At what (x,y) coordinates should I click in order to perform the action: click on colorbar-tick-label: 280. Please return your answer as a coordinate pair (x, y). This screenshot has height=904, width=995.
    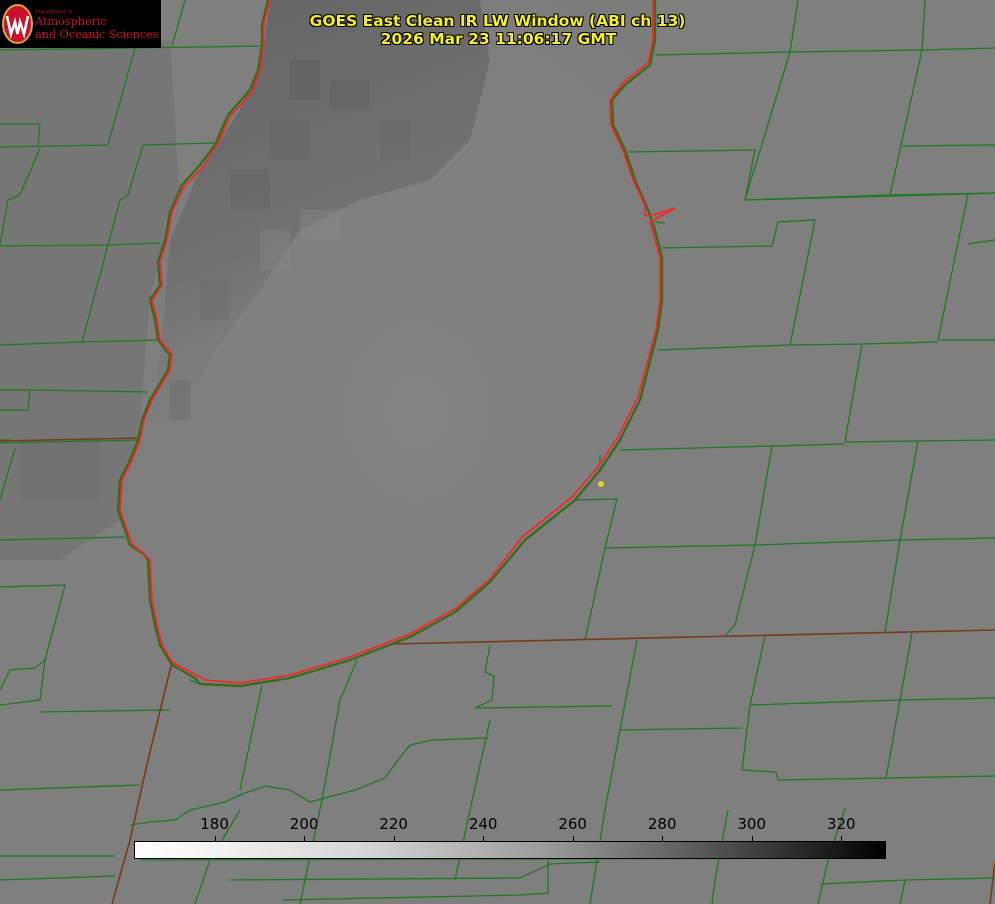
    Looking at the image, I should click on (662, 824).